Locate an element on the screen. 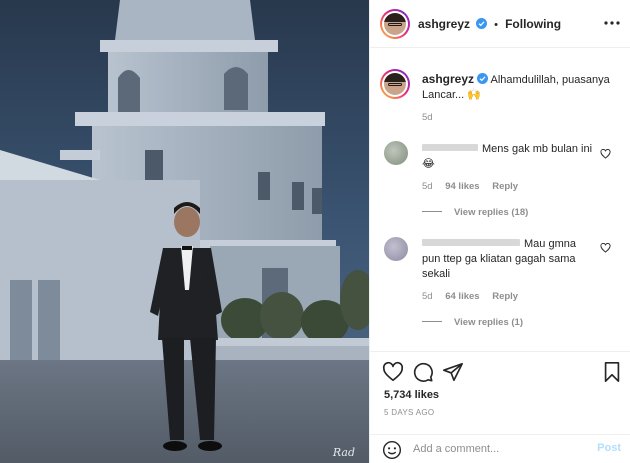 The height and width of the screenshot is (463, 630). author-avatar is located at coordinates (395, 24).